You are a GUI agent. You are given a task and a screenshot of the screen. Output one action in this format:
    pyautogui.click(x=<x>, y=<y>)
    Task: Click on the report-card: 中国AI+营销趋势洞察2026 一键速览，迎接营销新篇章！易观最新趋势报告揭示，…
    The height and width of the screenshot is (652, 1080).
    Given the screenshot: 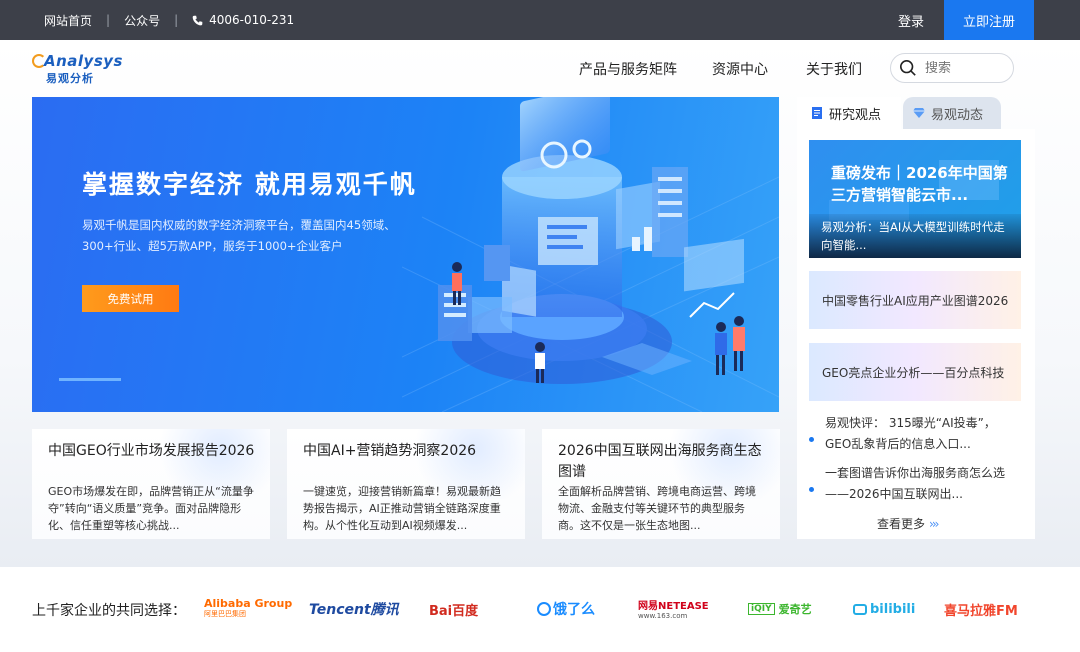 What is the action you would take?
    pyautogui.click(x=406, y=484)
    